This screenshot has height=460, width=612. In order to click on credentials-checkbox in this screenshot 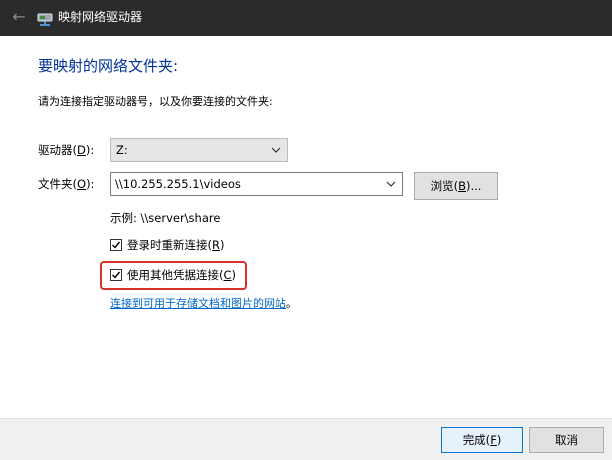, I will do `click(116, 275)`.